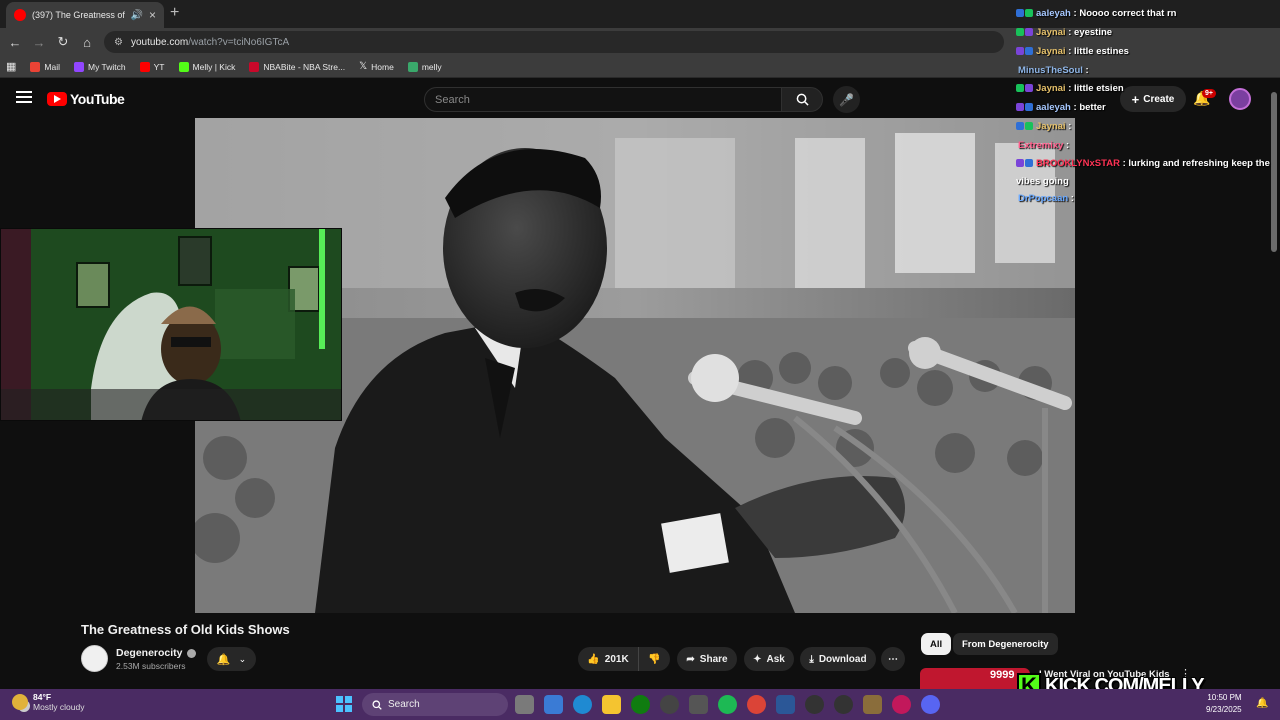  I want to click on url-host: youtube.com, so click(159, 42).